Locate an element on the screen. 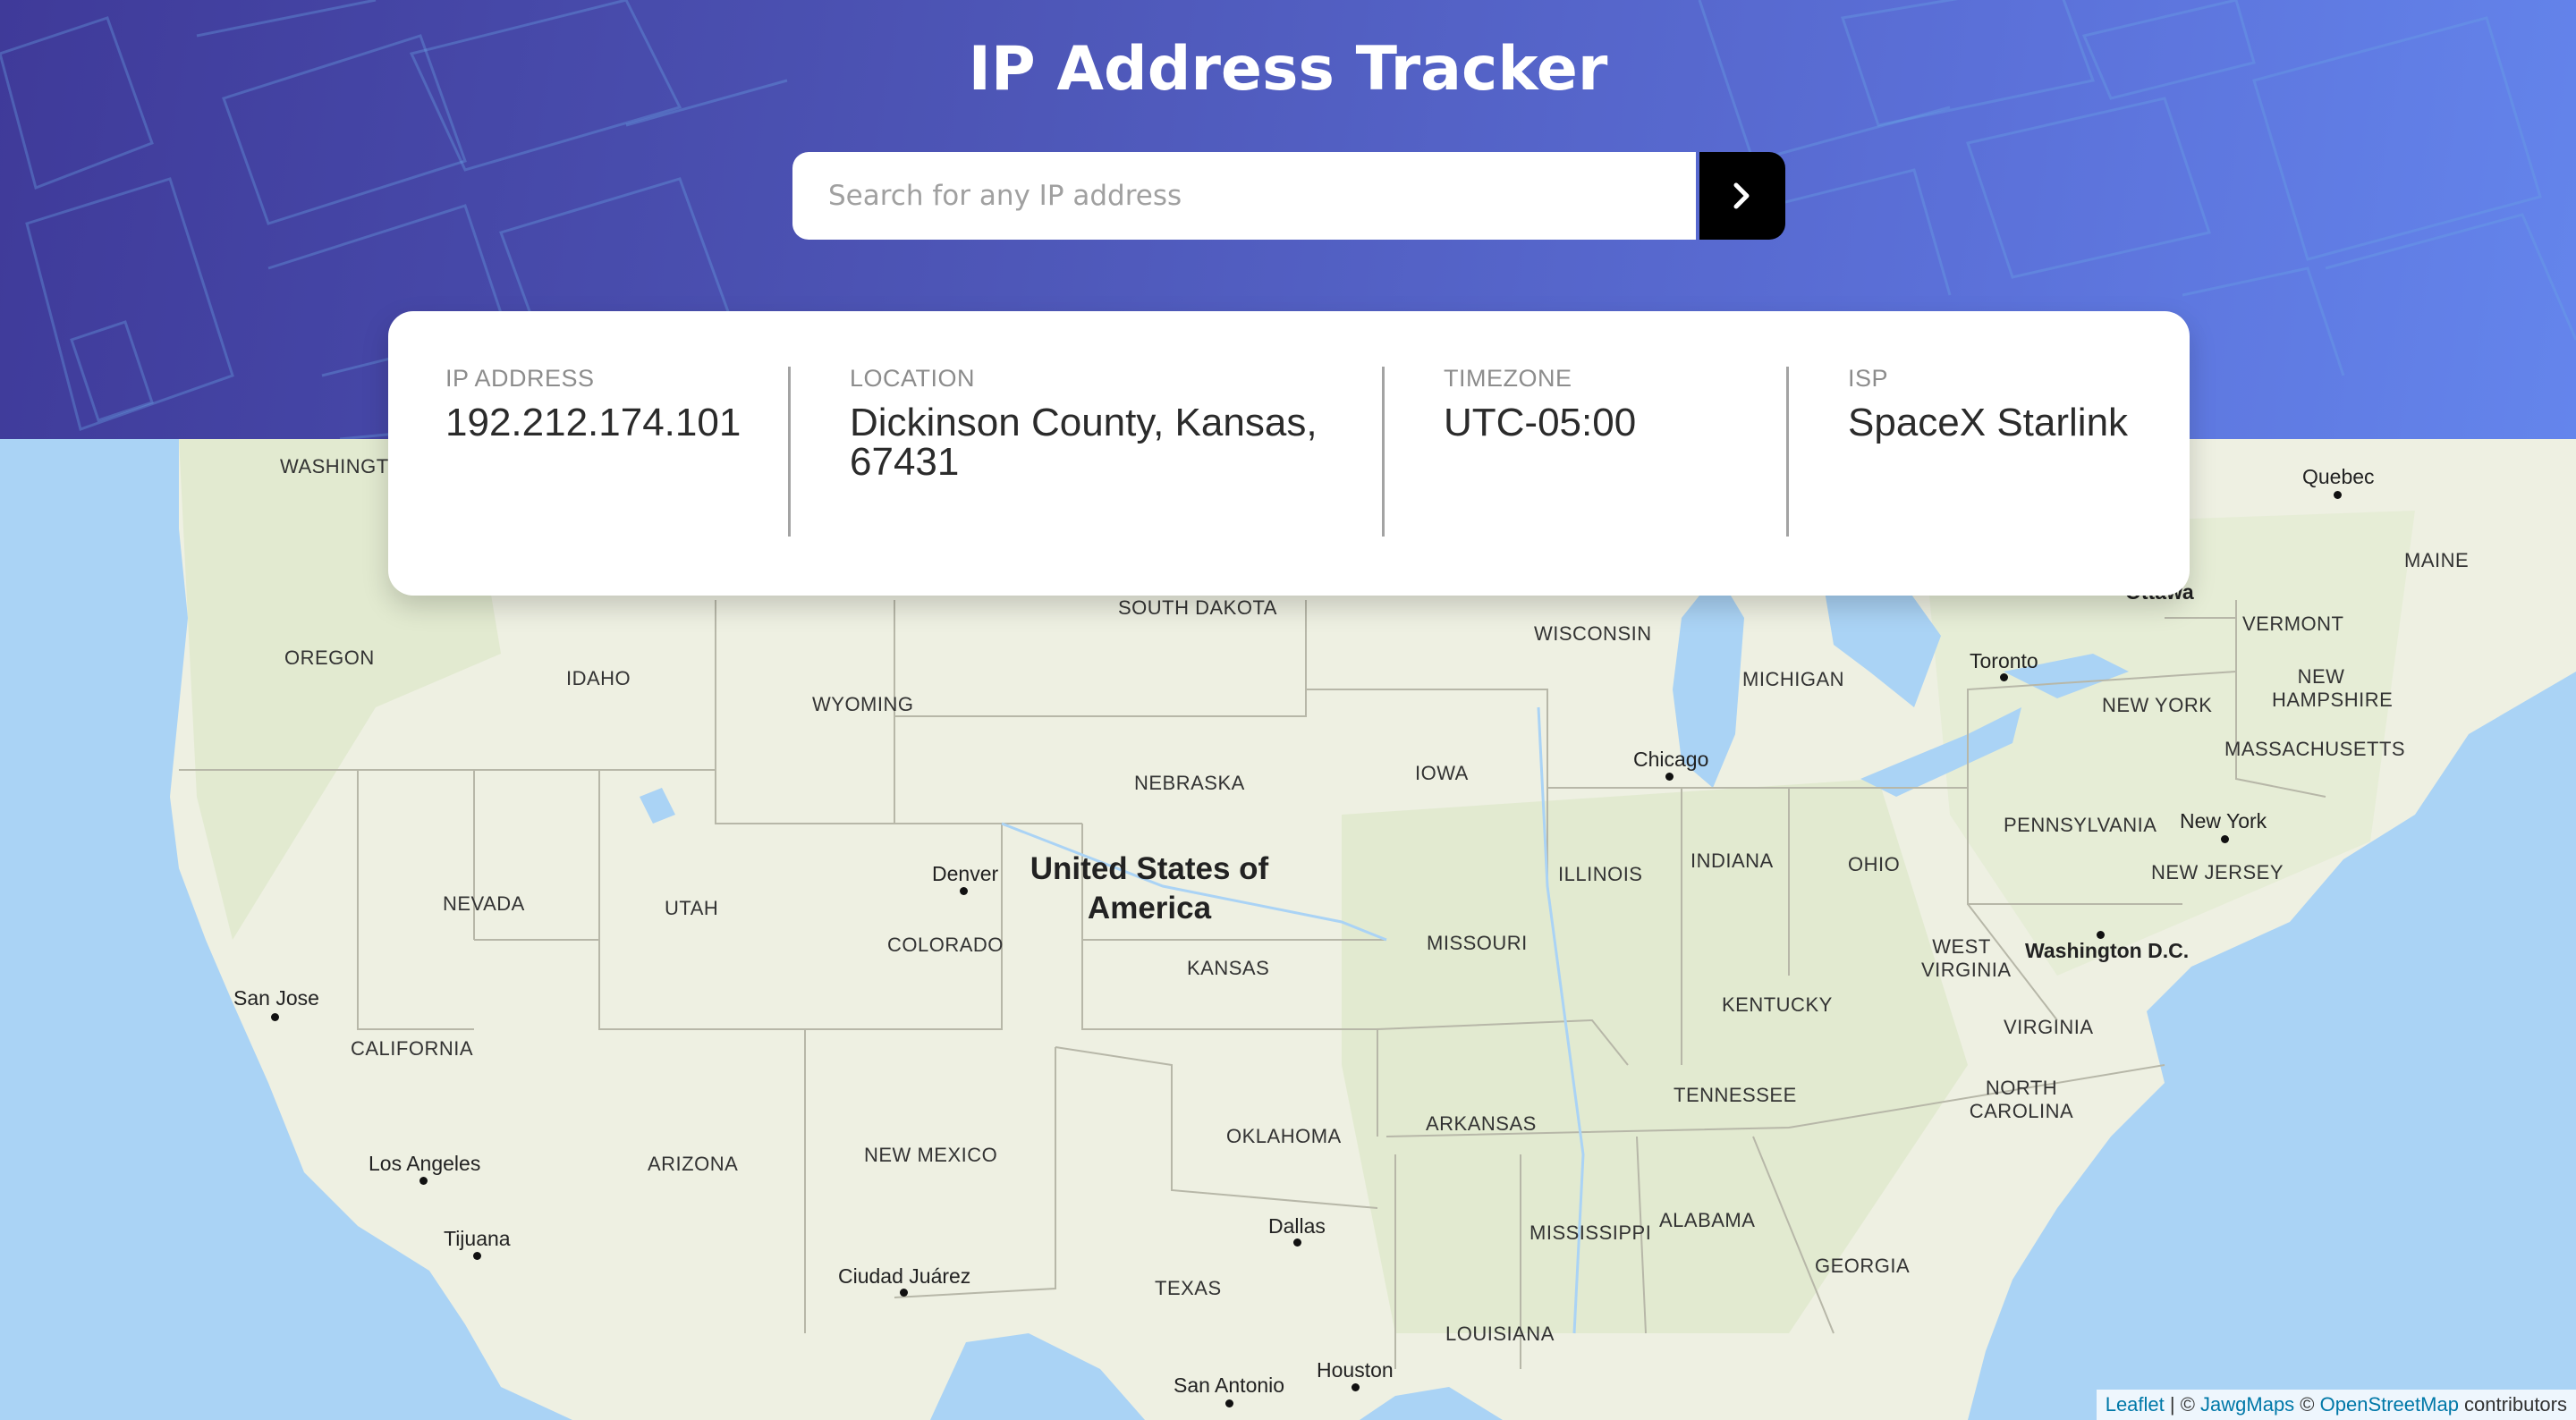 The image size is (2576, 1420). city-label: Houston is located at coordinates (1355, 1370).